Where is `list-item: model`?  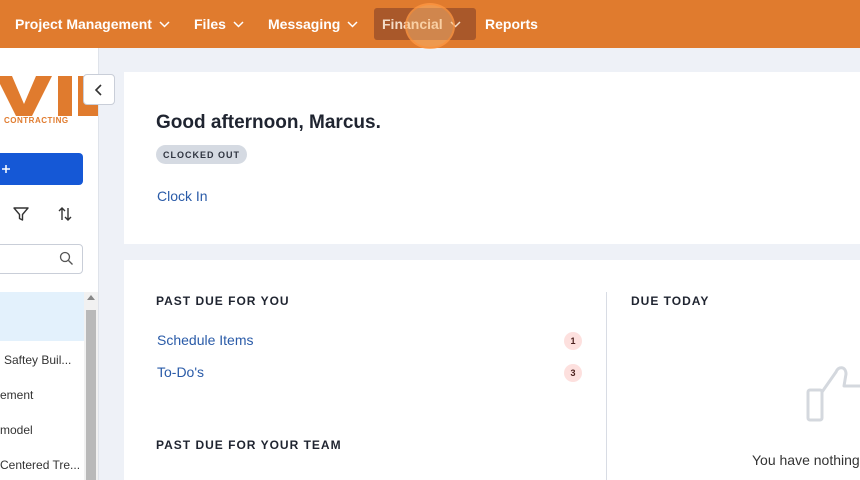 list-item: model is located at coordinates (42, 430).